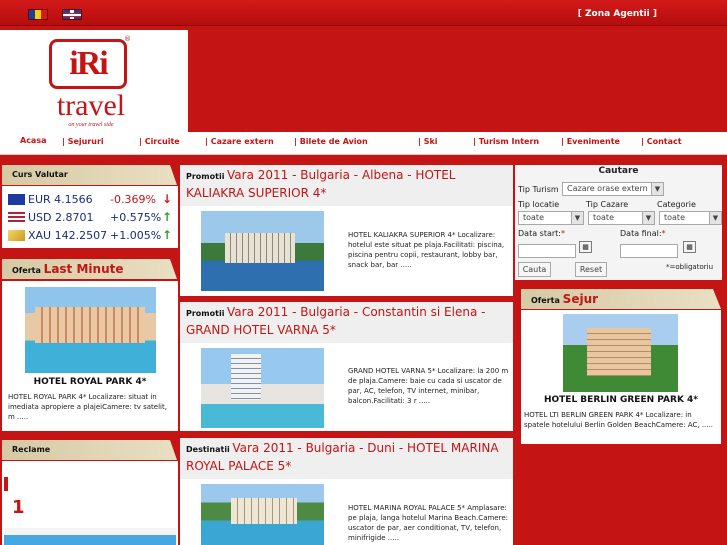 This screenshot has height=545, width=727. I want to click on reclame-header: Reclame, so click(89, 450).